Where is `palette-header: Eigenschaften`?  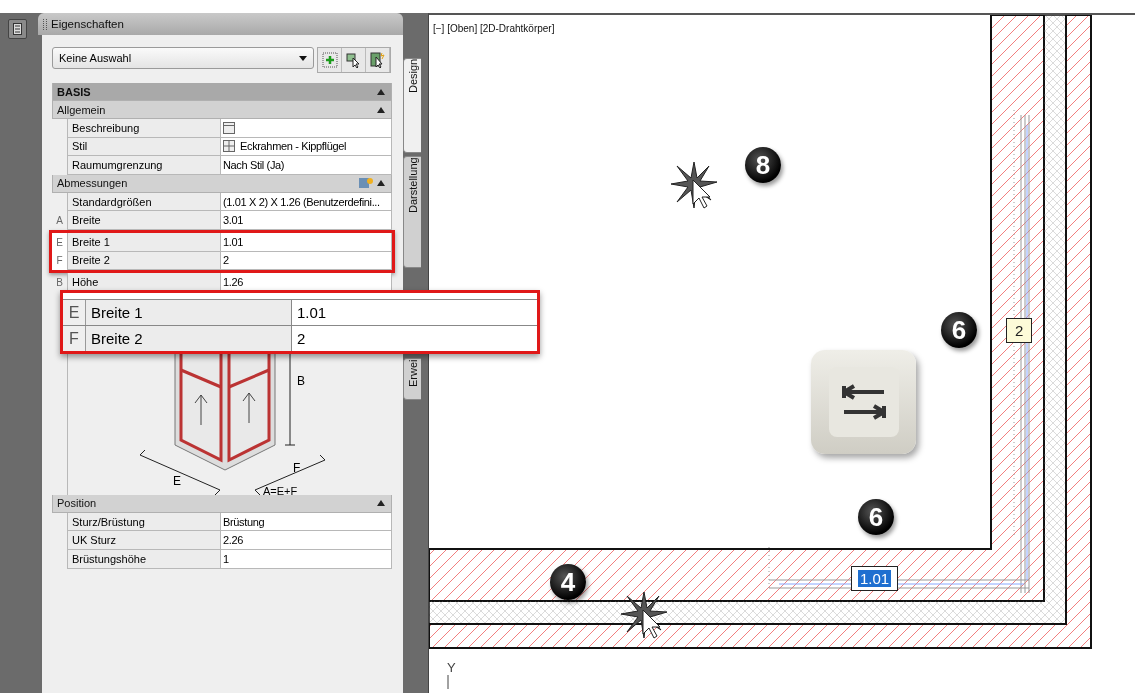
palette-header: Eigenschaften is located at coordinates (220, 24).